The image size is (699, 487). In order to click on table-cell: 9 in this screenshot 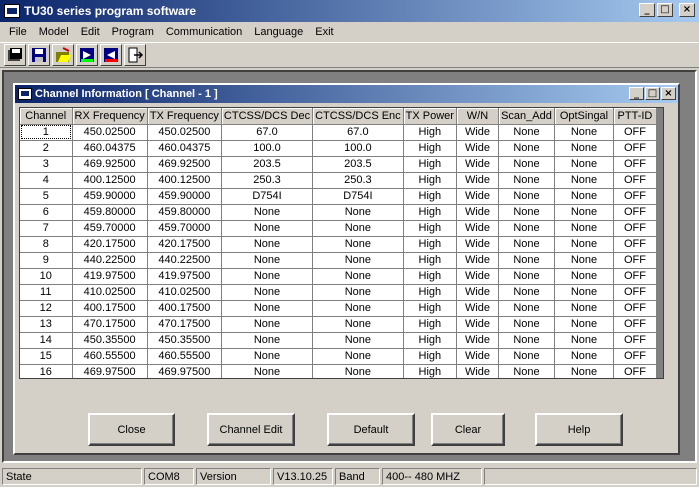, I will do `click(46, 260)`.